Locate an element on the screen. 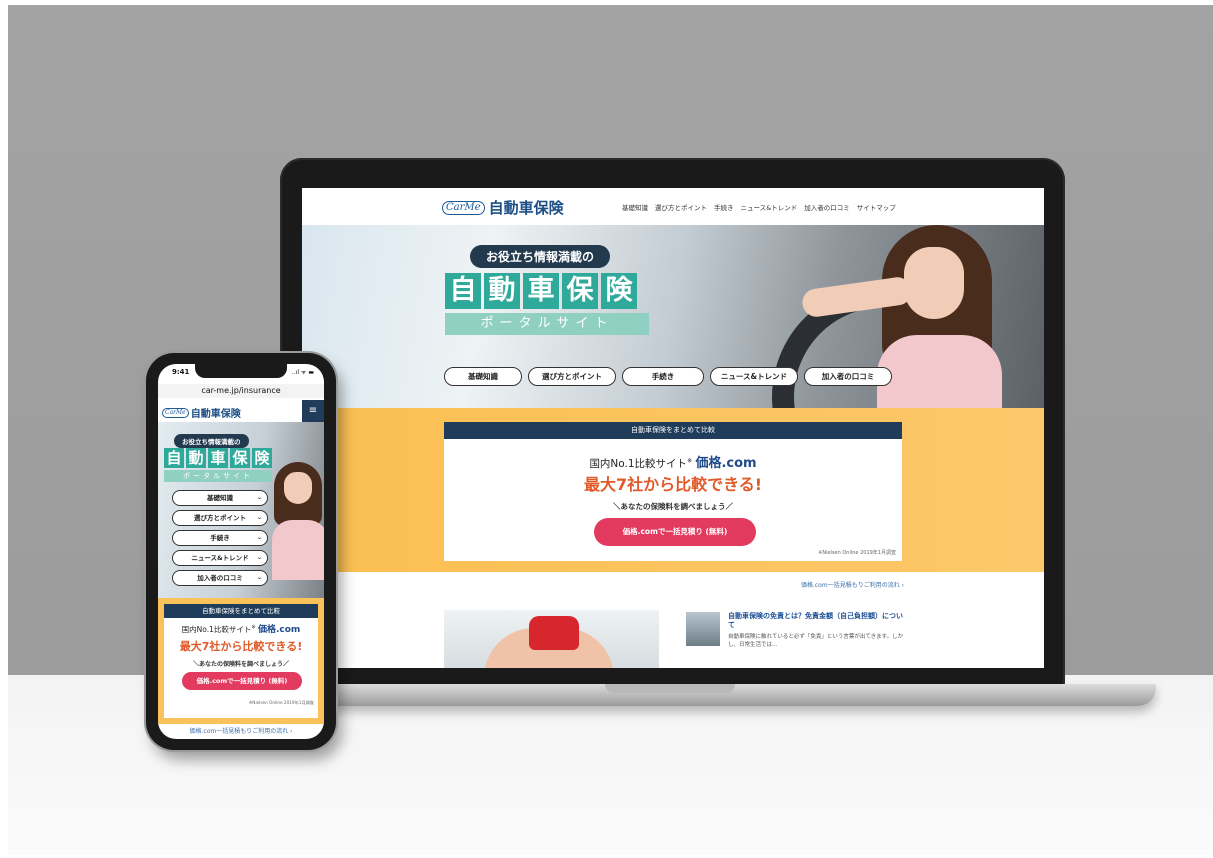 The image size is (1213, 858). mobile-btn-basics: 基礎知識 ⌄ is located at coordinates (220, 498).